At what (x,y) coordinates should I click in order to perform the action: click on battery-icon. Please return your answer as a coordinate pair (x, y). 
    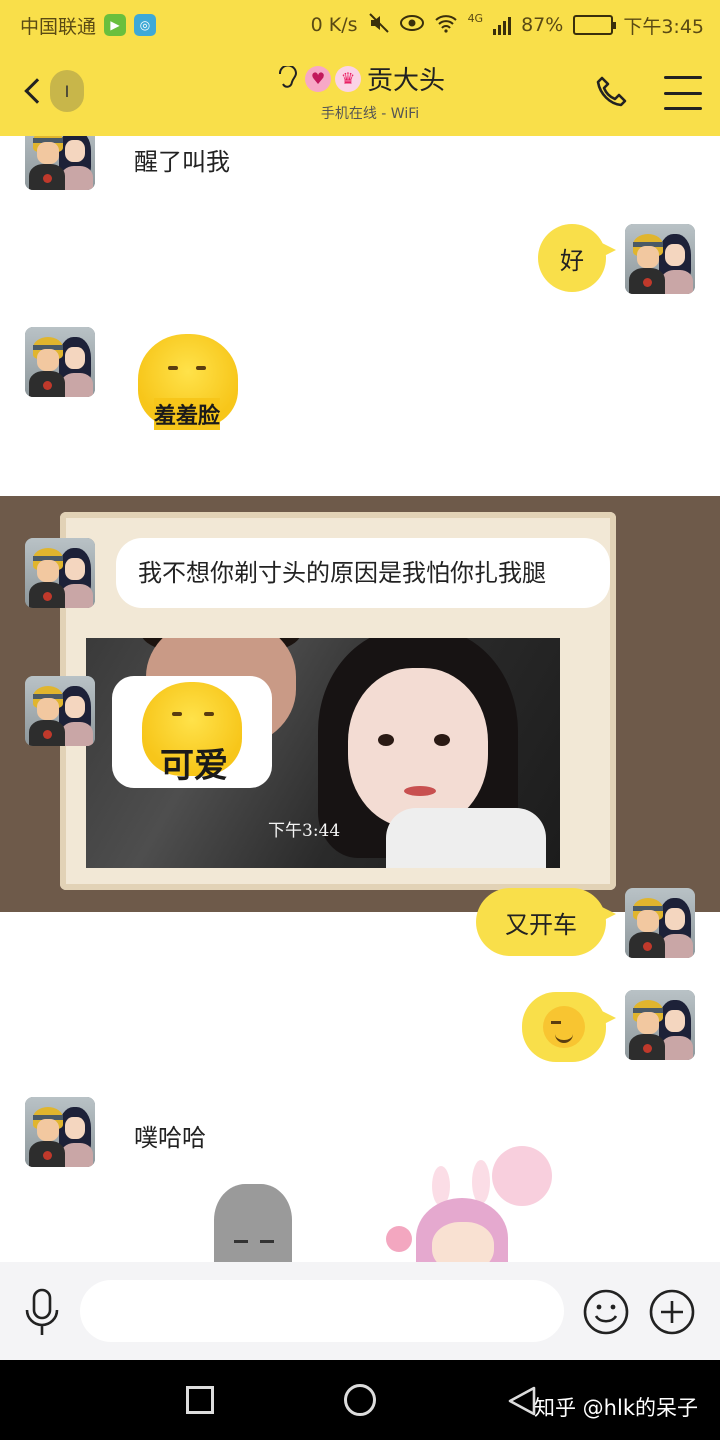
    Looking at the image, I should click on (595, 25).